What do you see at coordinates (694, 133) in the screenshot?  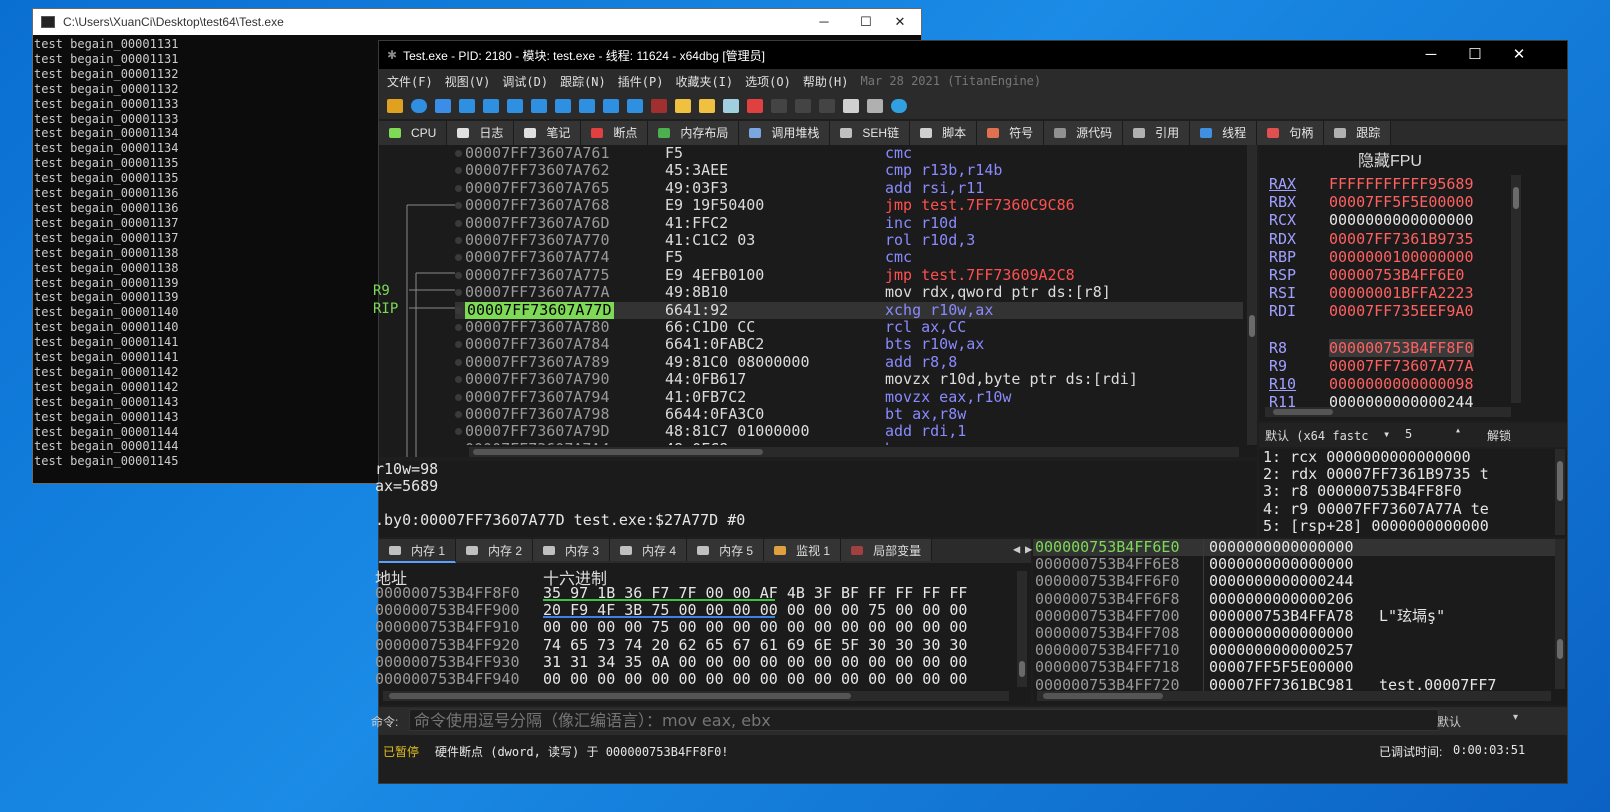 I see `tab-4: 内存布局` at bounding box center [694, 133].